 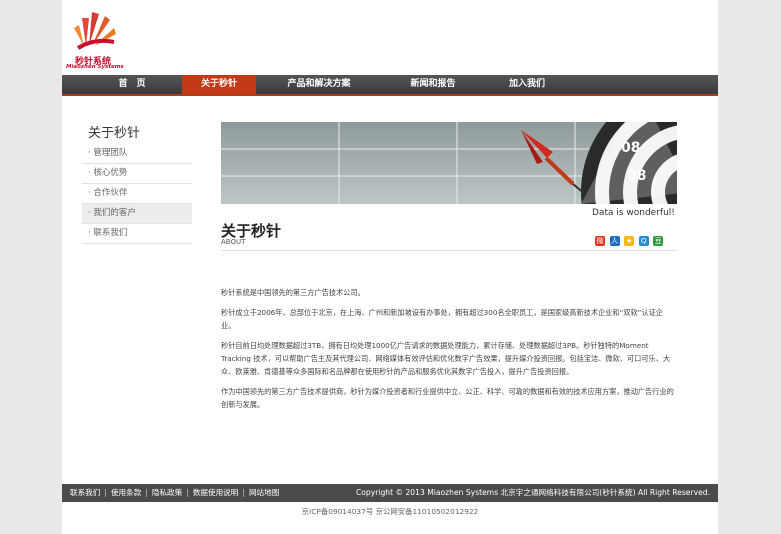 I want to click on sidebar-item-partners: · 合作伙伴, so click(x=137, y=194).